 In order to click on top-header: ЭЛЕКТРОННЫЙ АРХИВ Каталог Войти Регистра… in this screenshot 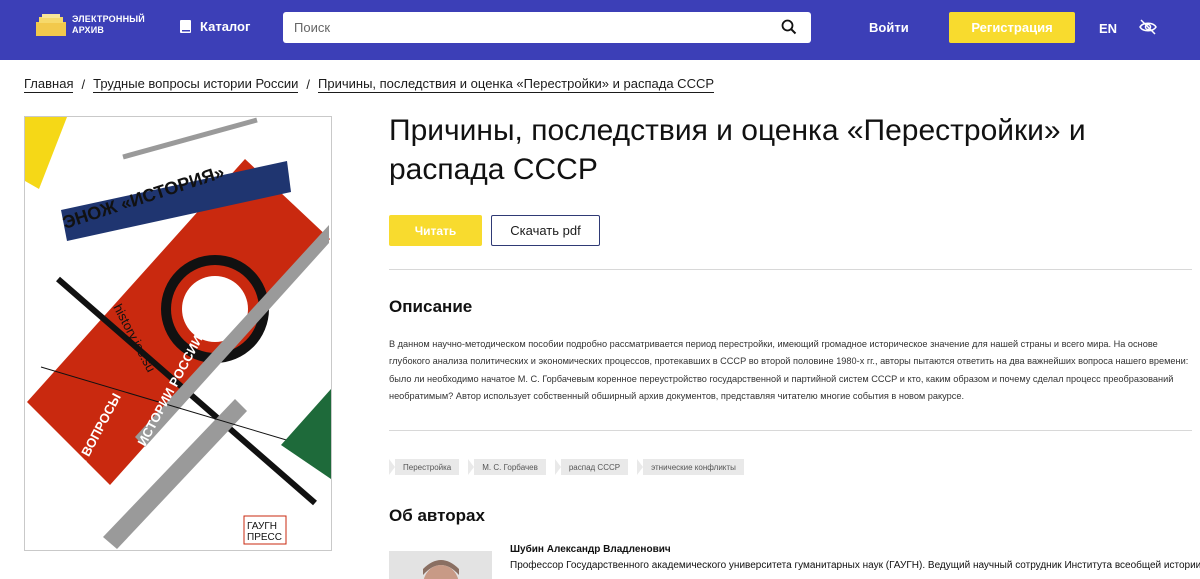, I will do `click(600, 30)`.